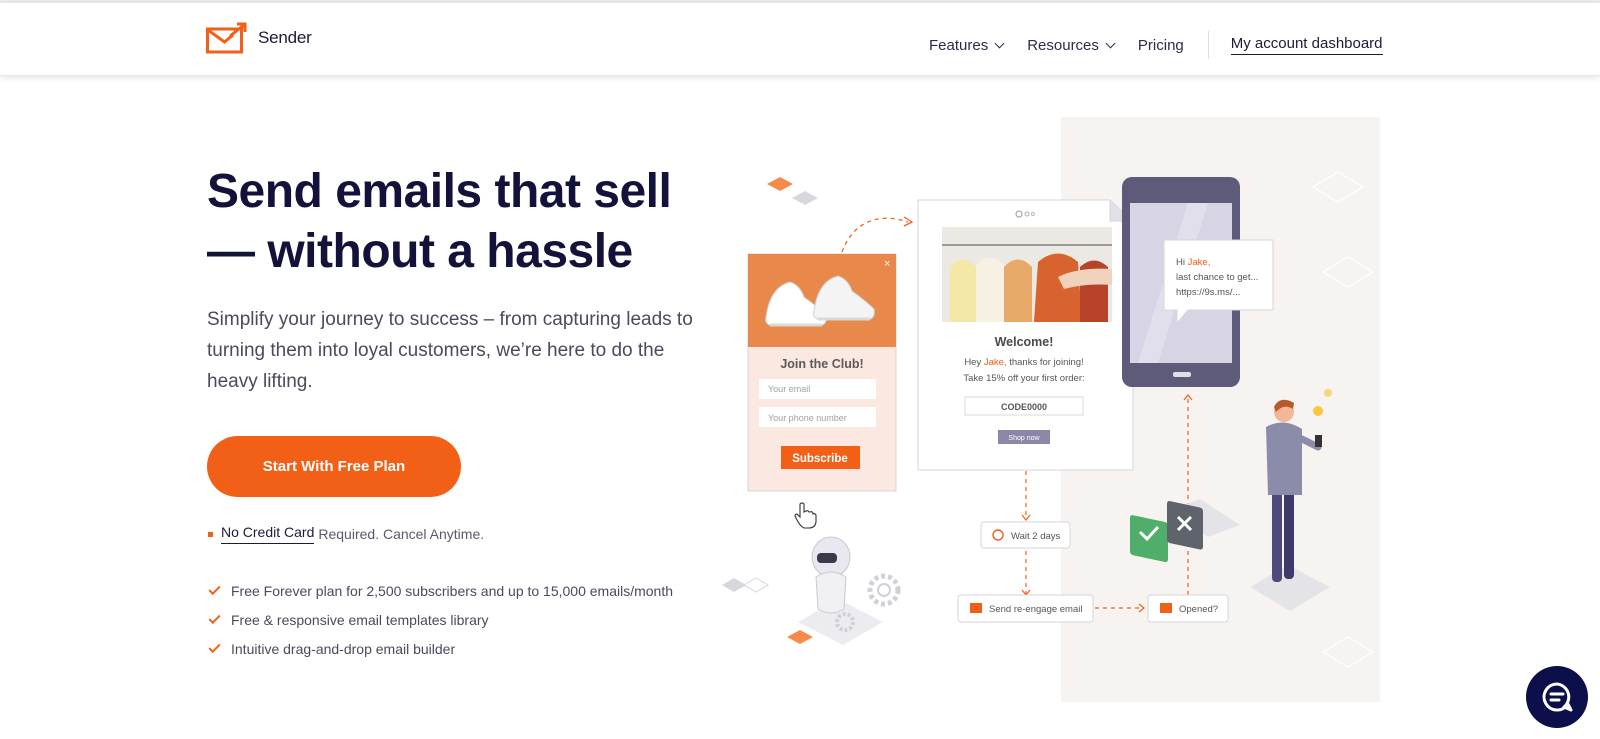 Image resolution: width=1600 pixels, height=739 pixels. What do you see at coordinates (1182, 262) in the screenshot?
I see `sms-hi: Hi` at bounding box center [1182, 262].